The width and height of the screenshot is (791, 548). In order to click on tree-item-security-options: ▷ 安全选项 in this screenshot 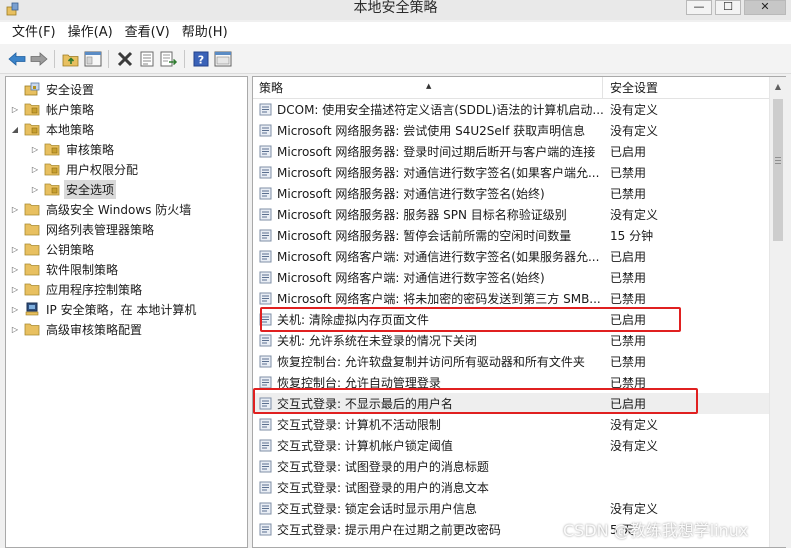, I will do `click(73, 189)`.